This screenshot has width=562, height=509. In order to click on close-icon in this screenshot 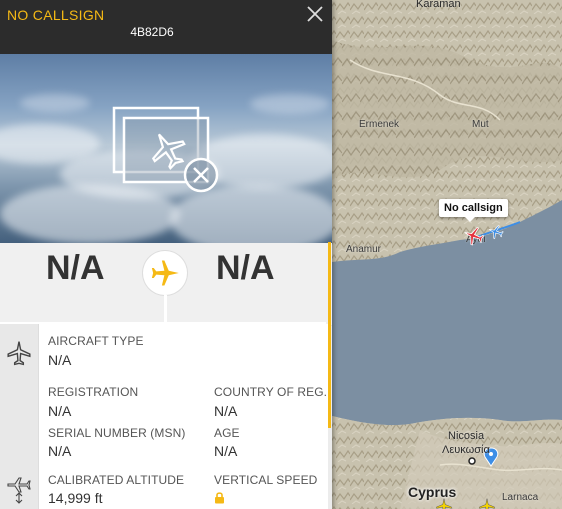, I will do `click(315, 14)`.